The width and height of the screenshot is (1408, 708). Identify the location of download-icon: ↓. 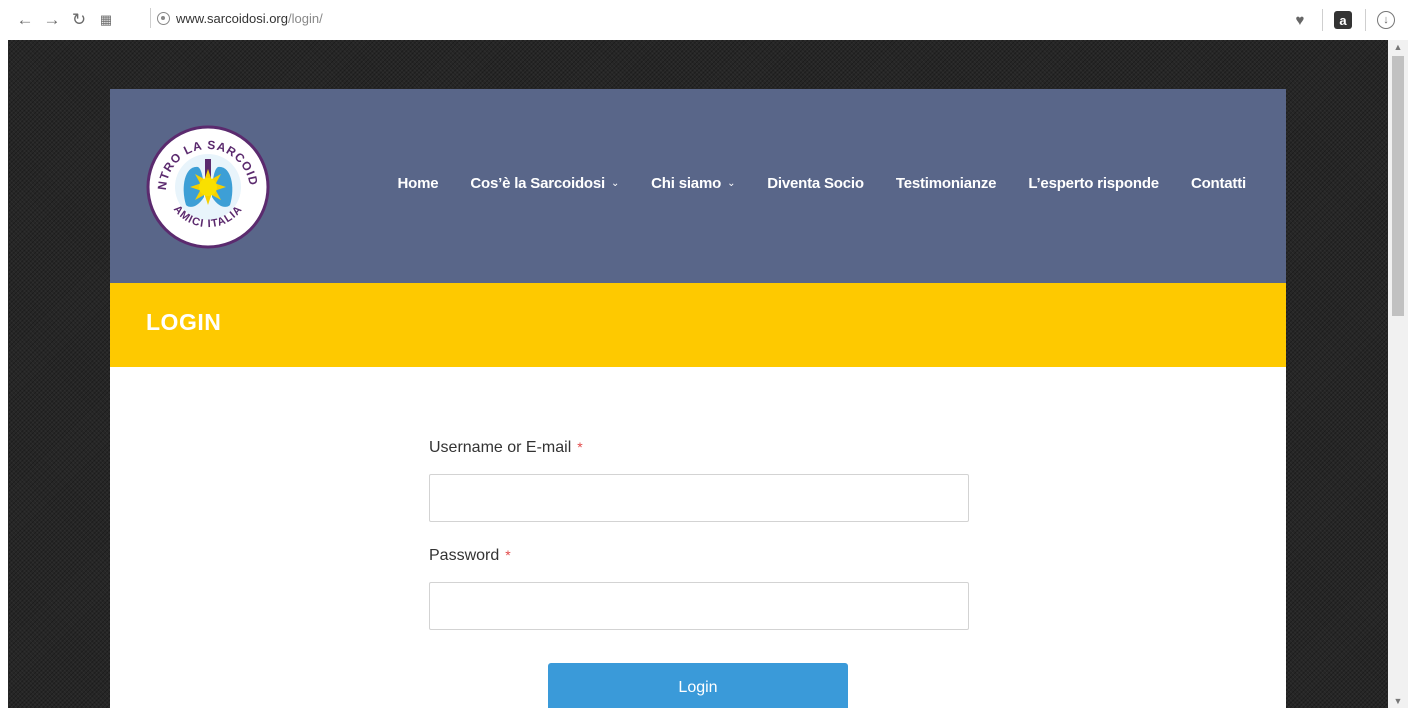
(1386, 20).